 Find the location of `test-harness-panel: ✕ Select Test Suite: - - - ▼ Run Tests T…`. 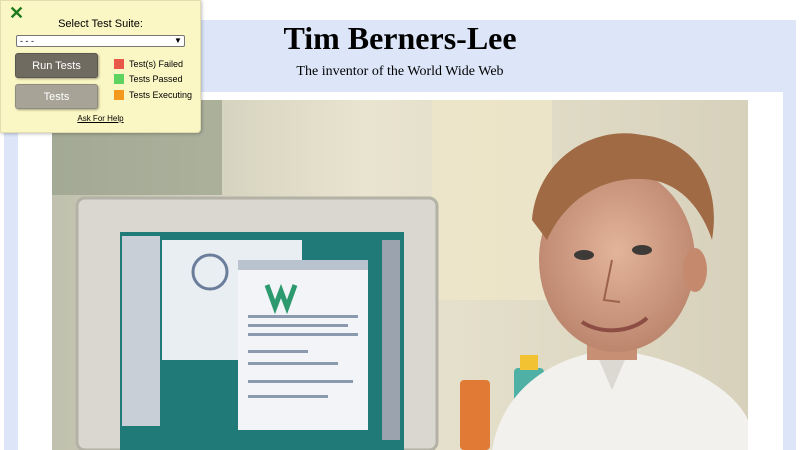

test-harness-panel: ✕ Select Test Suite: - - - ▼ Run Tests T… is located at coordinates (100, 66).